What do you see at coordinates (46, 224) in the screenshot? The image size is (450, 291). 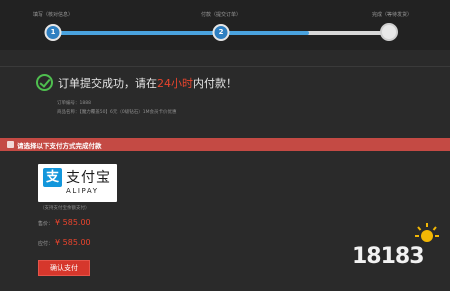 I see `price-label: 售价：` at bounding box center [46, 224].